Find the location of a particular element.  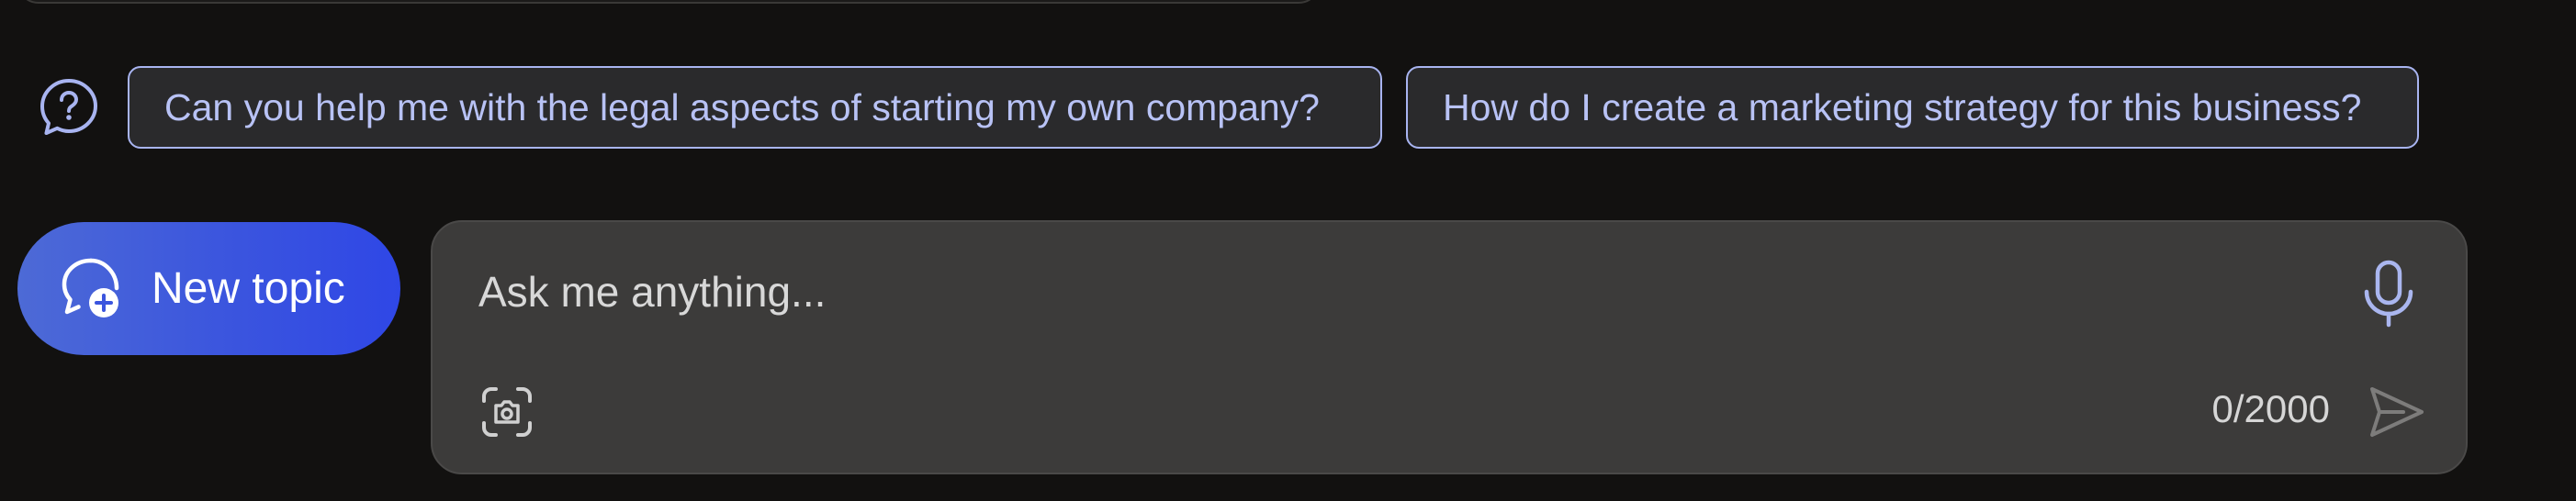

question-bubble-icon is located at coordinates (69, 107).